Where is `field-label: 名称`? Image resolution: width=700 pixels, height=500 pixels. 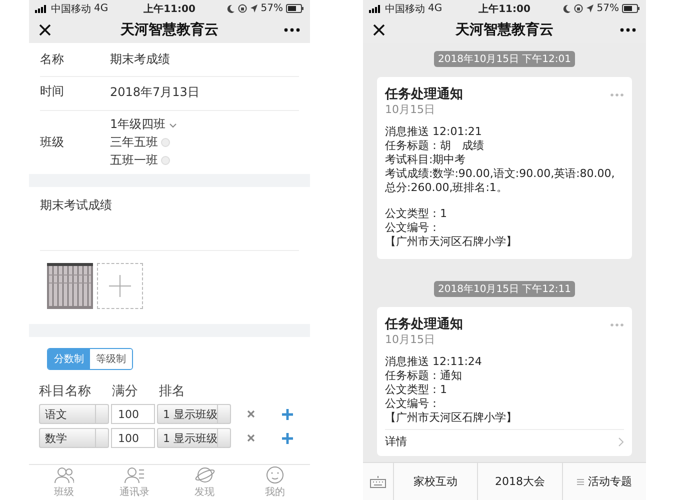 field-label: 名称 is located at coordinates (52, 59).